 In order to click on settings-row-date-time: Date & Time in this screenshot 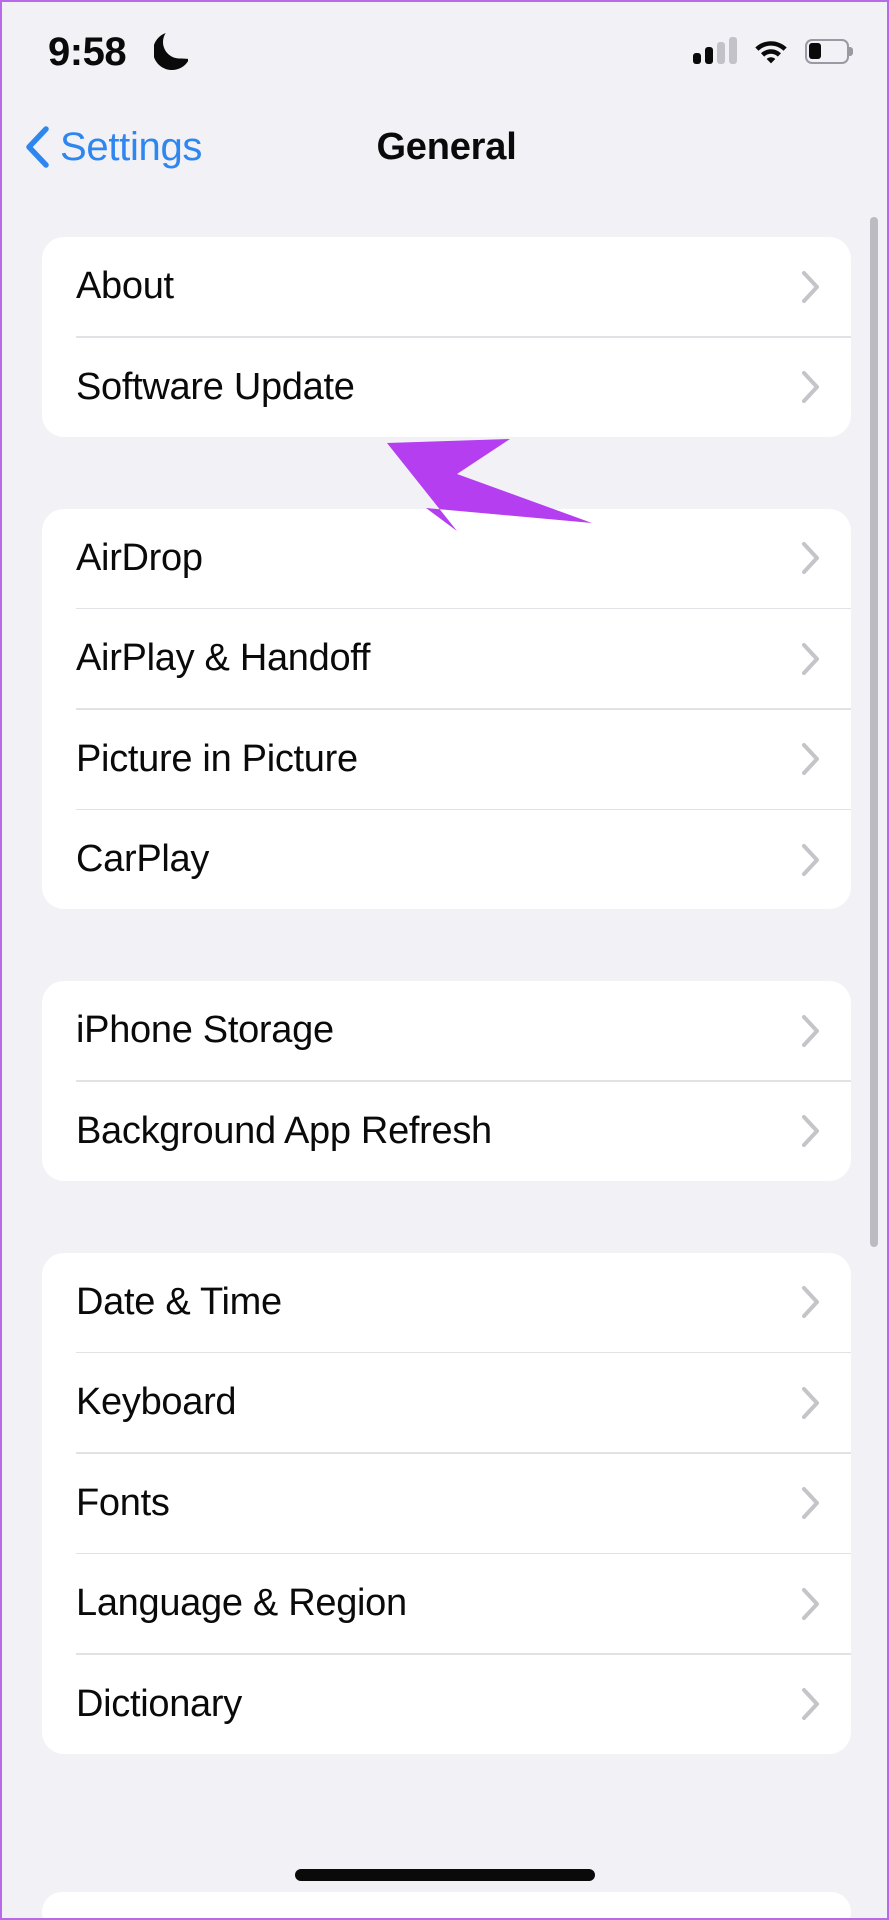, I will do `click(446, 1302)`.